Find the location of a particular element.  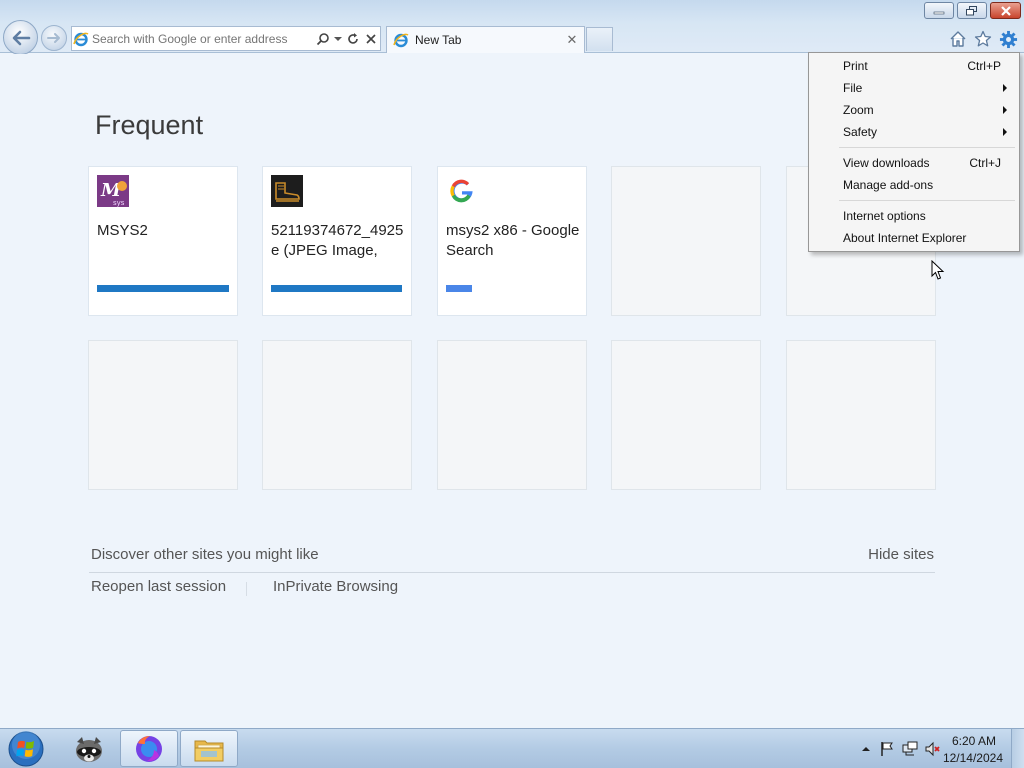

address-bar is located at coordinates (226, 38).